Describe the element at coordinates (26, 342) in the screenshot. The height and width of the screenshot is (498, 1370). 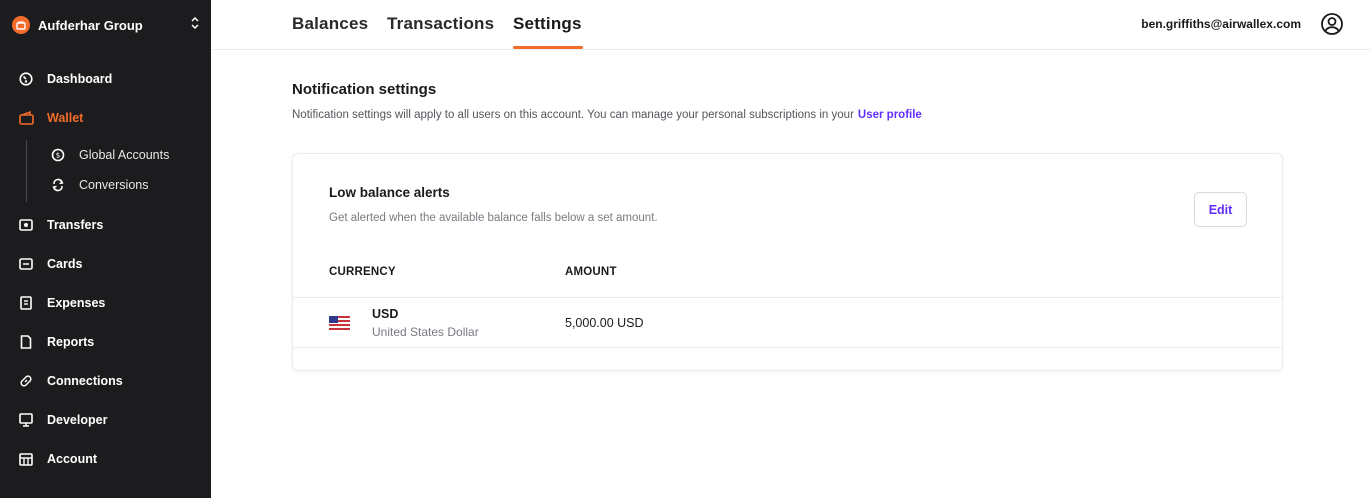
I see `reports-icon` at that location.